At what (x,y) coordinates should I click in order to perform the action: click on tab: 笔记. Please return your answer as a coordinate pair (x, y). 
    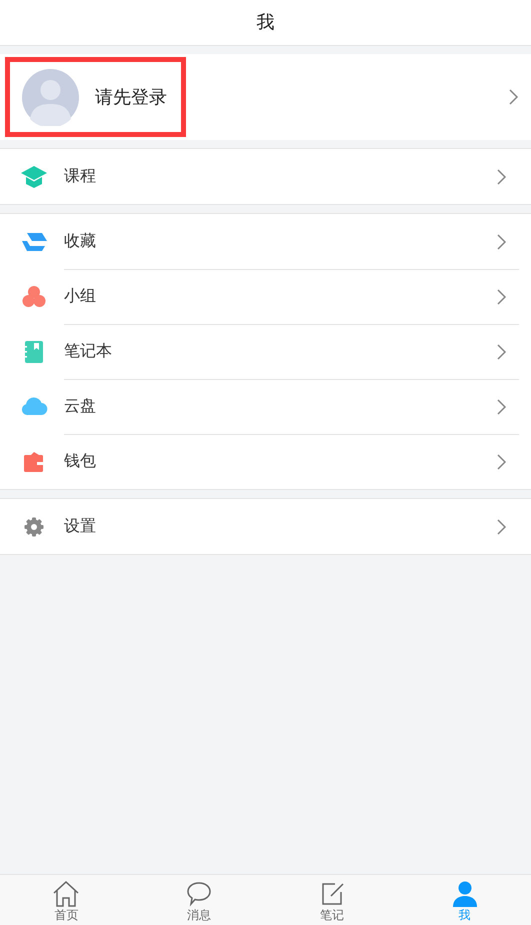
    Looking at the image, I should click on (332, 900).